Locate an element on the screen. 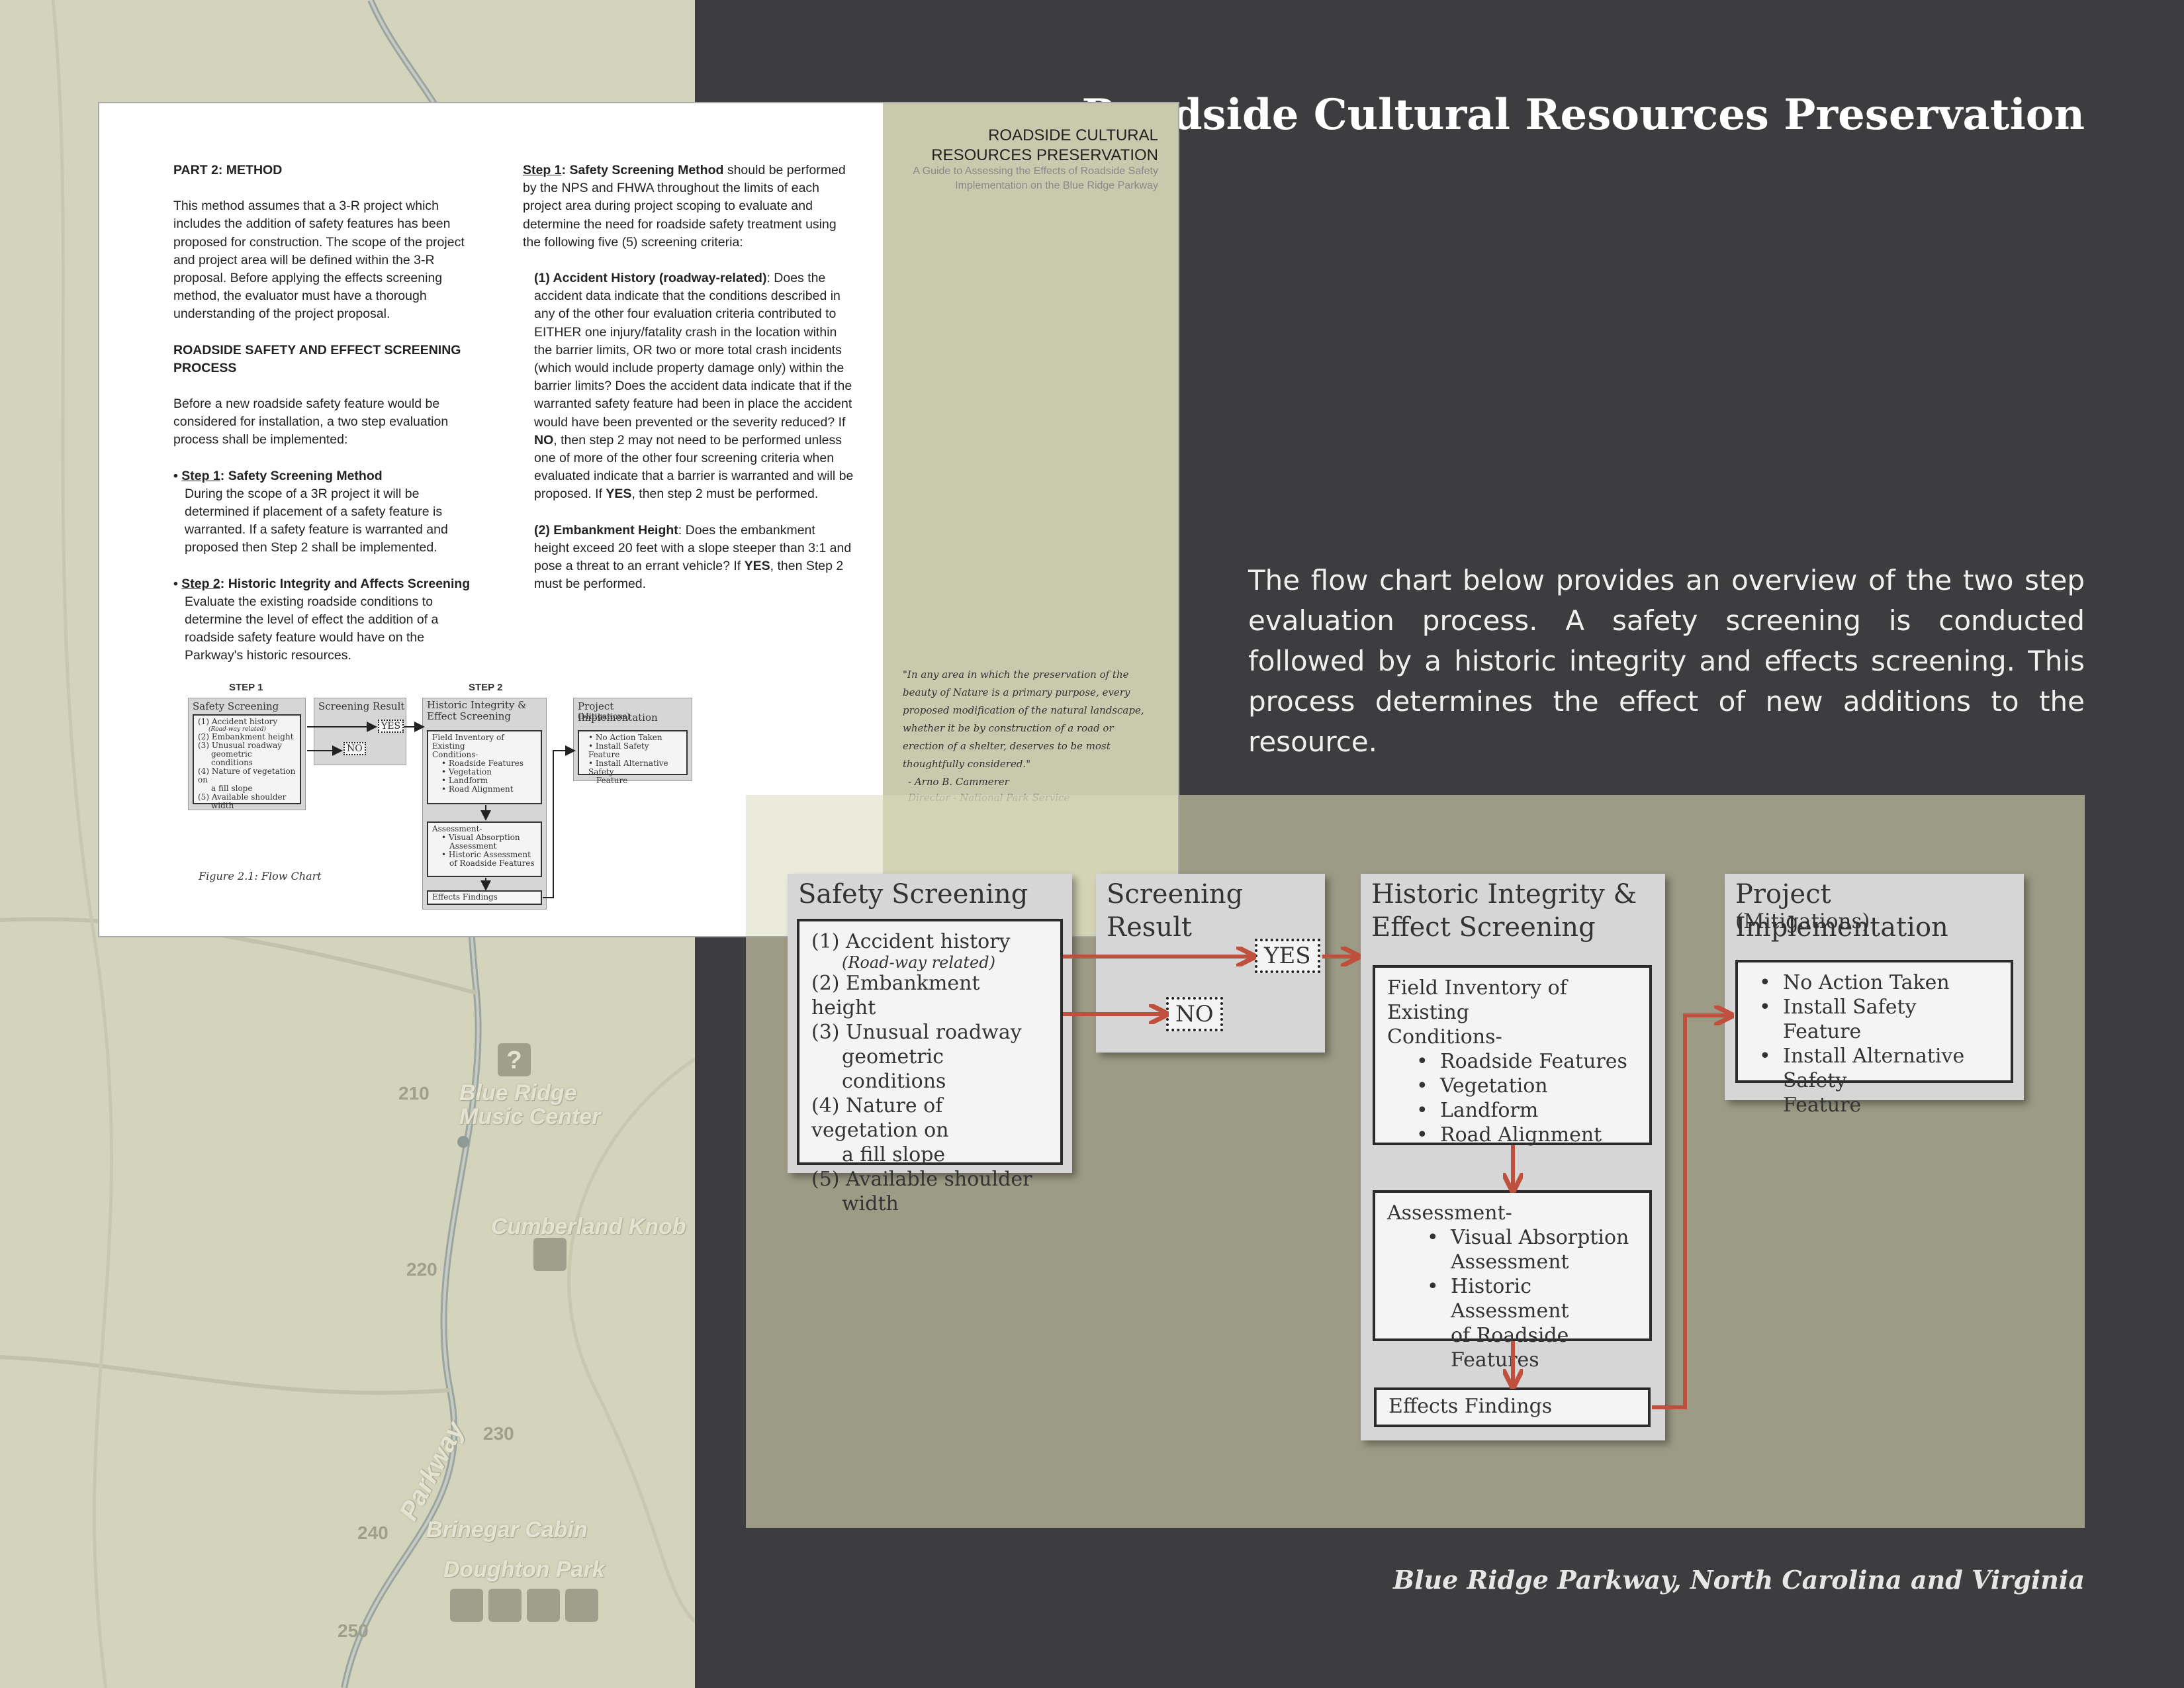 The height and width of the screenshot is (1688, 2184). inventory-item: Landform is located at coordinates (1527, 1110).